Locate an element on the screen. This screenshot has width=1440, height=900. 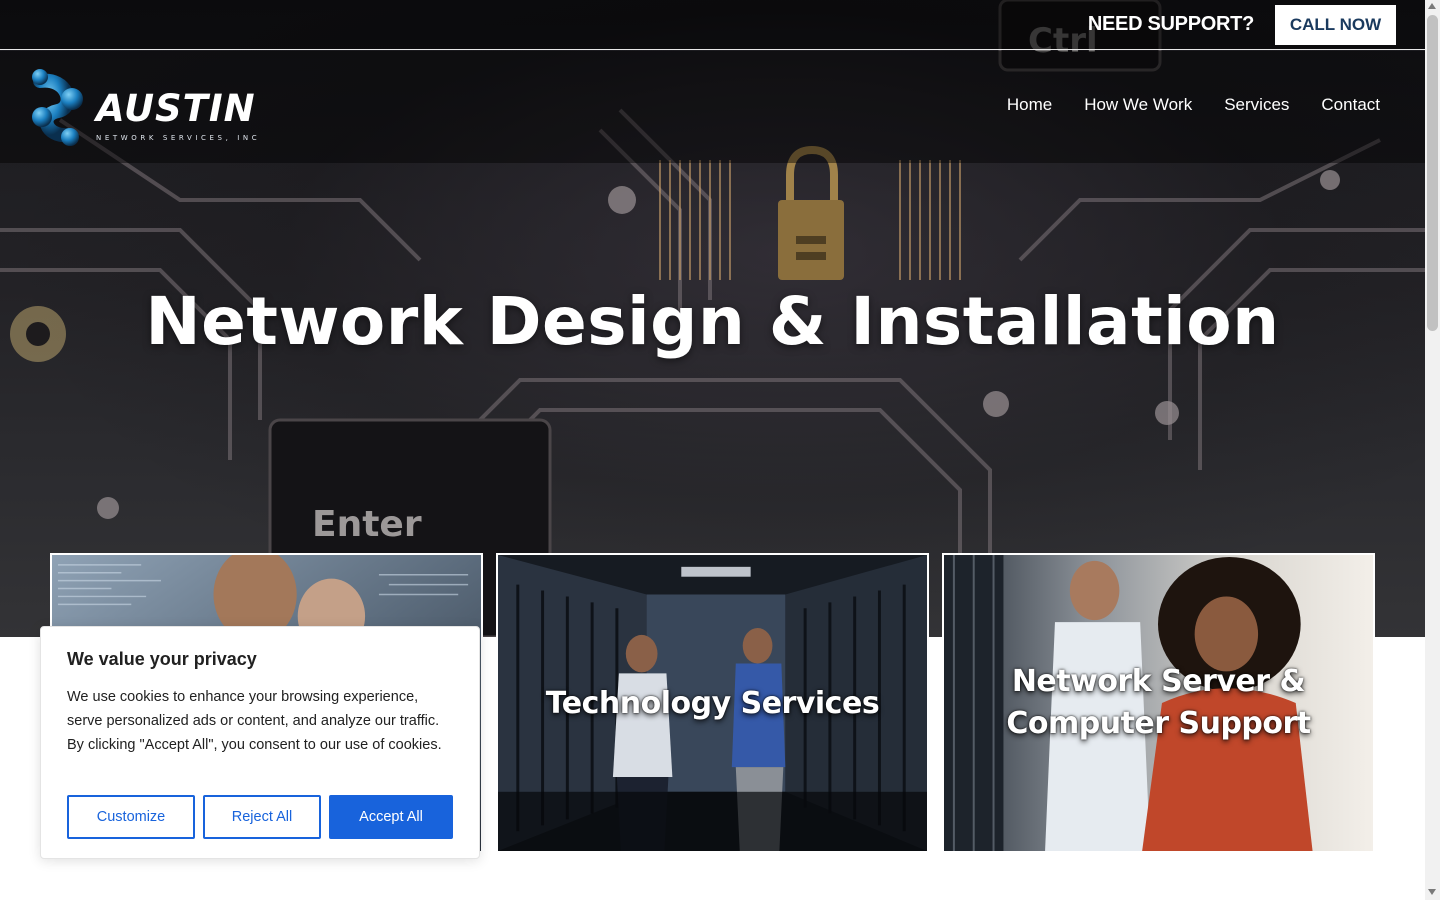
nav-services: Services is located at coordinates (1256, 105).